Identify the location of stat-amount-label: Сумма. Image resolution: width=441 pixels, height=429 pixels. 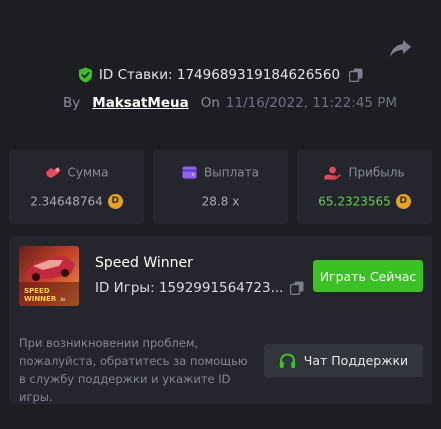
(88, 172).